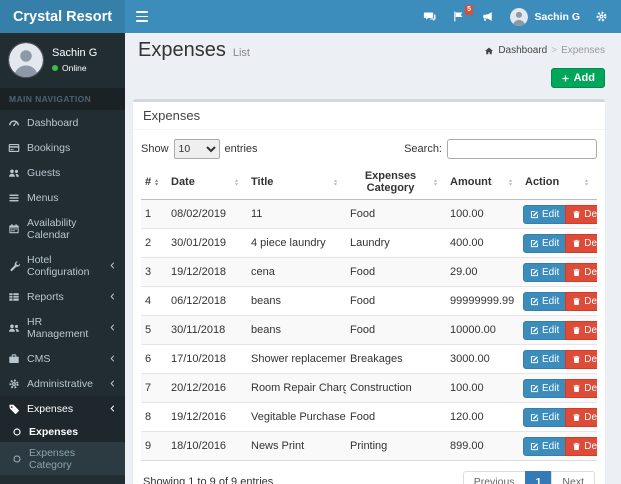 This screenshot has height=484, width=621. I want to click on page-size-select: 10, so click(196, 149).